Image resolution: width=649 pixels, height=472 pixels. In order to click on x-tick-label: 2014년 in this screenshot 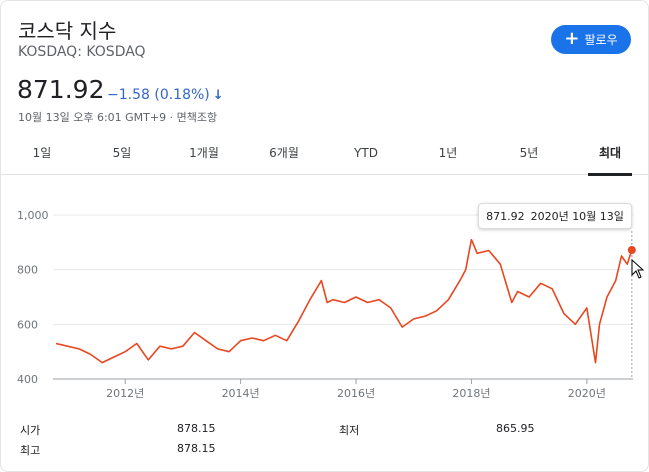, I will do `click(241, 393)`.